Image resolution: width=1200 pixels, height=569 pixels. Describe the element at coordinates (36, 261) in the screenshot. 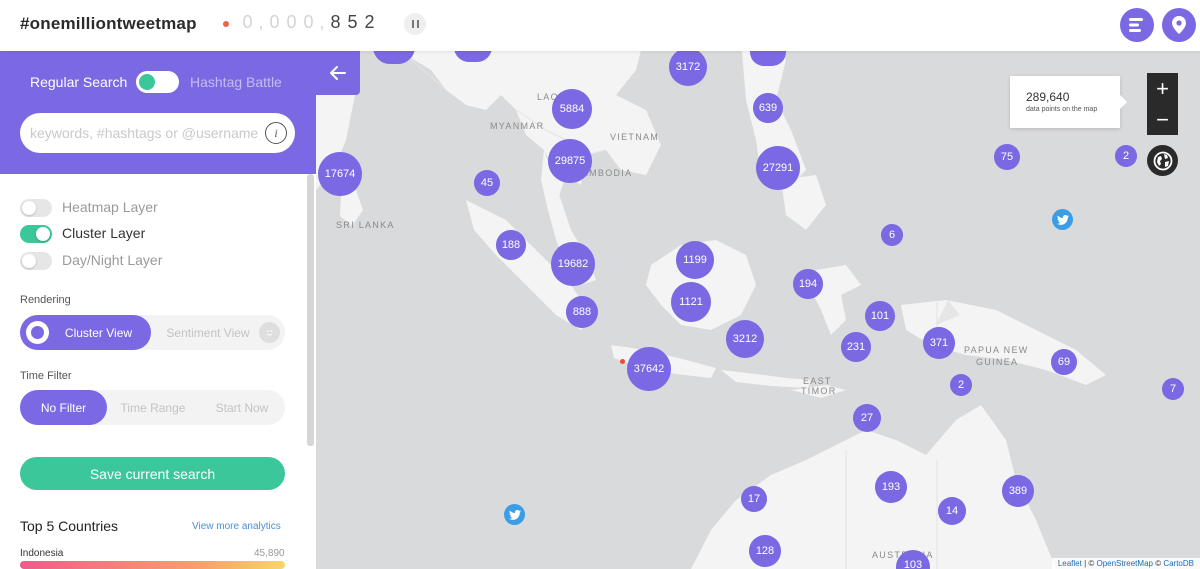

I see `day-night-layer-toggle` at that location.